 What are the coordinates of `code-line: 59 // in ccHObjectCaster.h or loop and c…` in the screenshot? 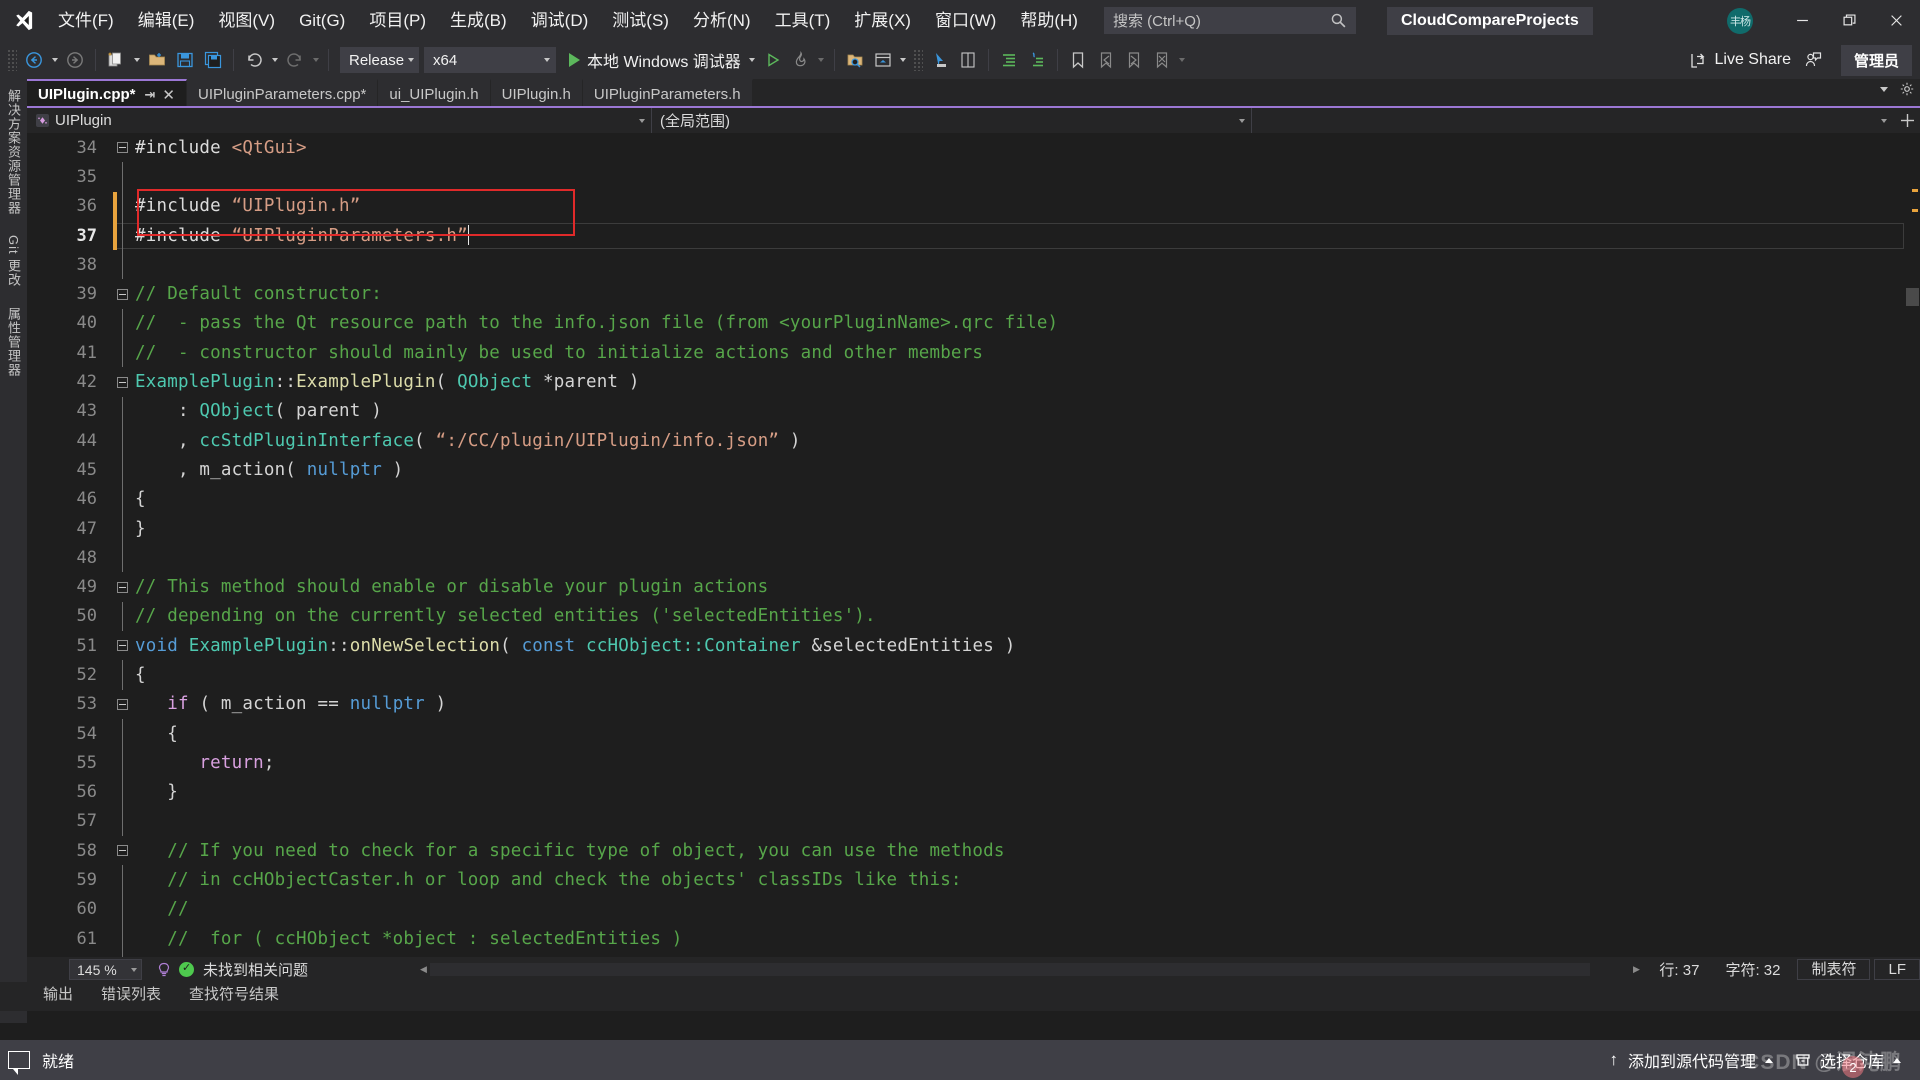 It's located at (973, 880).